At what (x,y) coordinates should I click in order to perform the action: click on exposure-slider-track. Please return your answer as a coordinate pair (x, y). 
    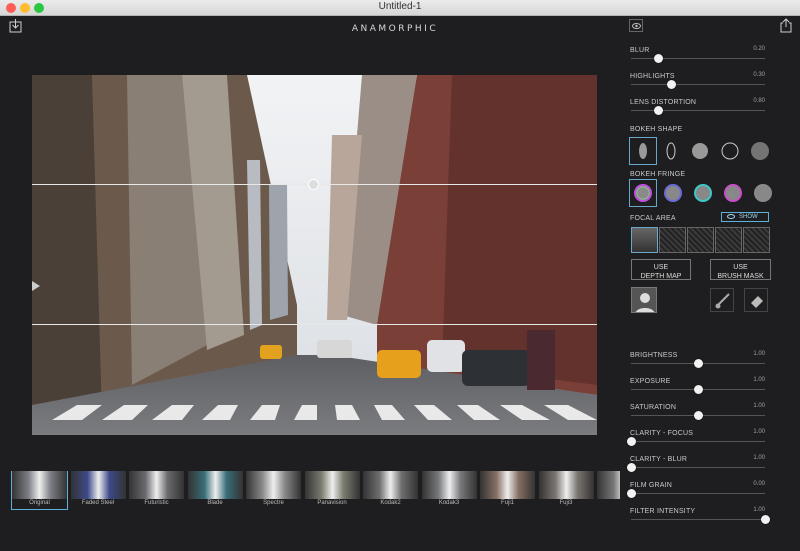
    Looking at the image, I should click on (698, 389).